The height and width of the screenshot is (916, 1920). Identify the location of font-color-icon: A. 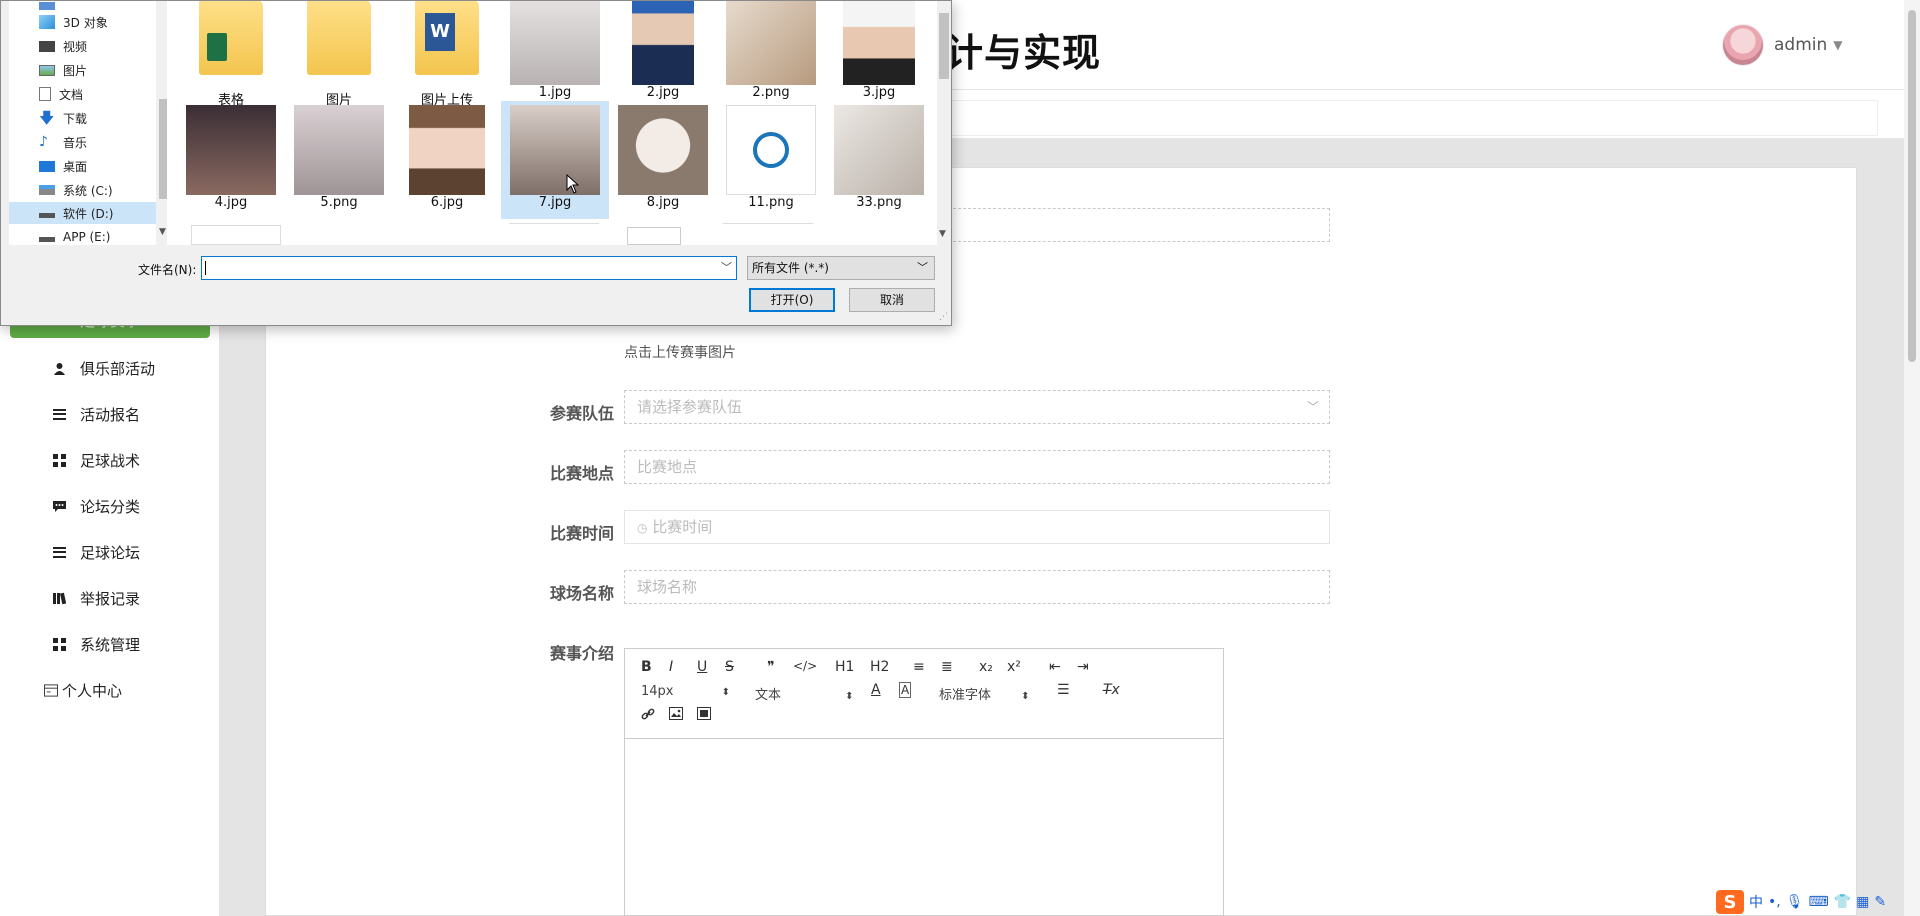
(876, 690).